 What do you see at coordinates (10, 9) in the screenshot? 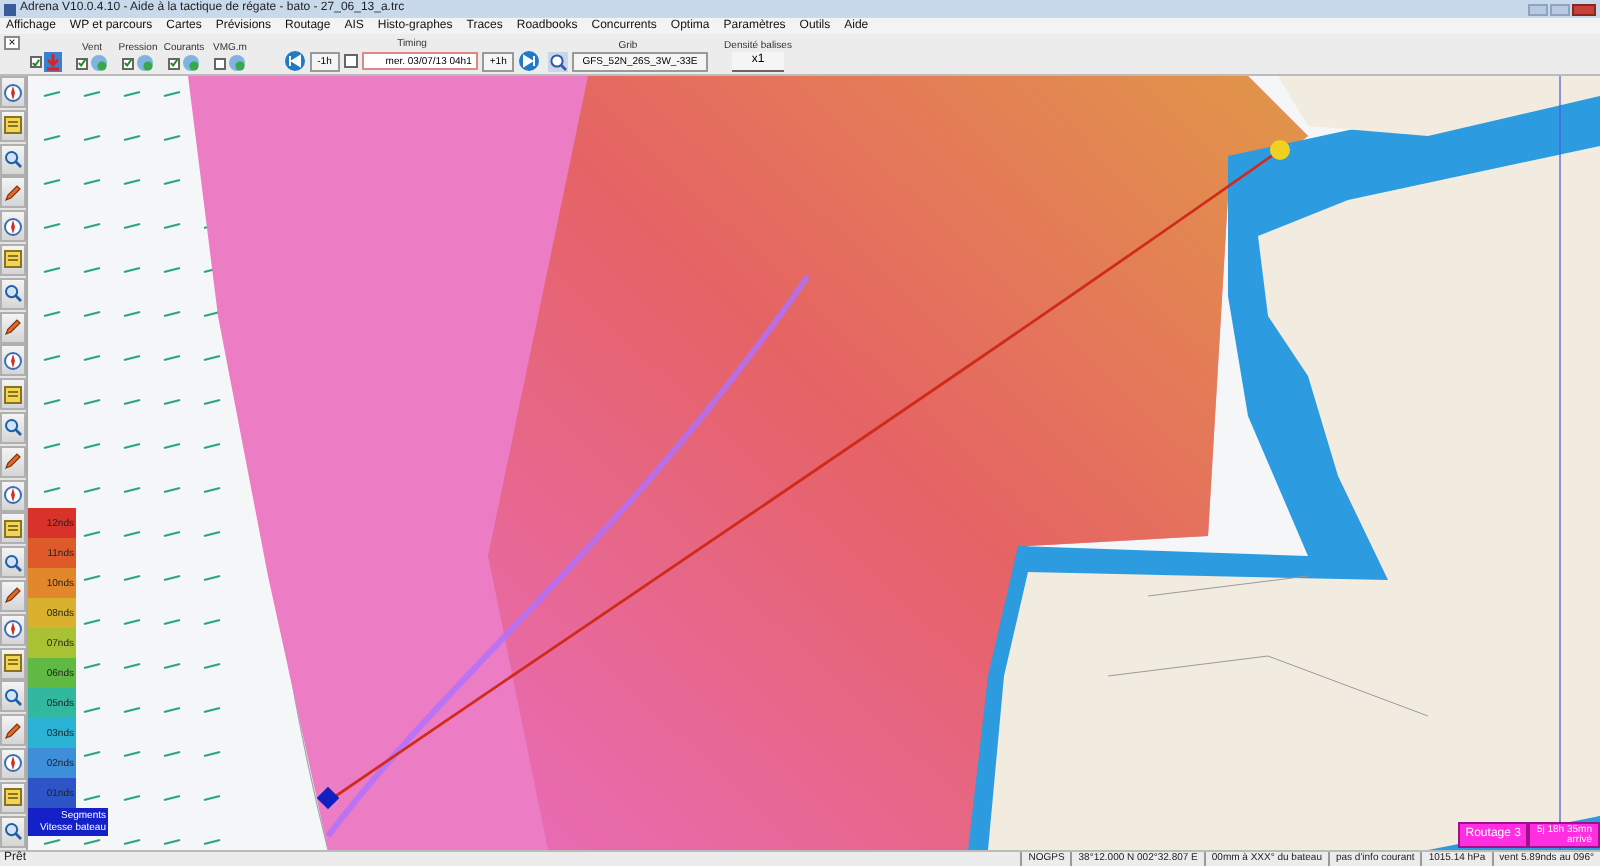
I see `app-icon` at bounding box center [10, 9].